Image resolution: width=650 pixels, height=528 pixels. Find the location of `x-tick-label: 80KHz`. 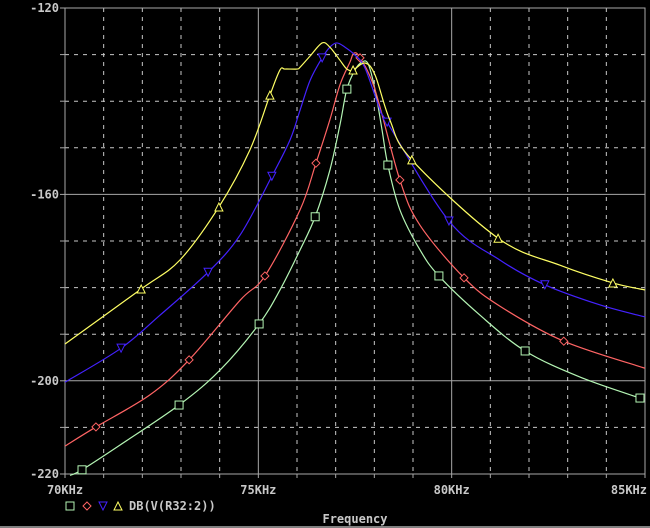

x-tick-label: 80KHz is located at coordinates (452, 490).